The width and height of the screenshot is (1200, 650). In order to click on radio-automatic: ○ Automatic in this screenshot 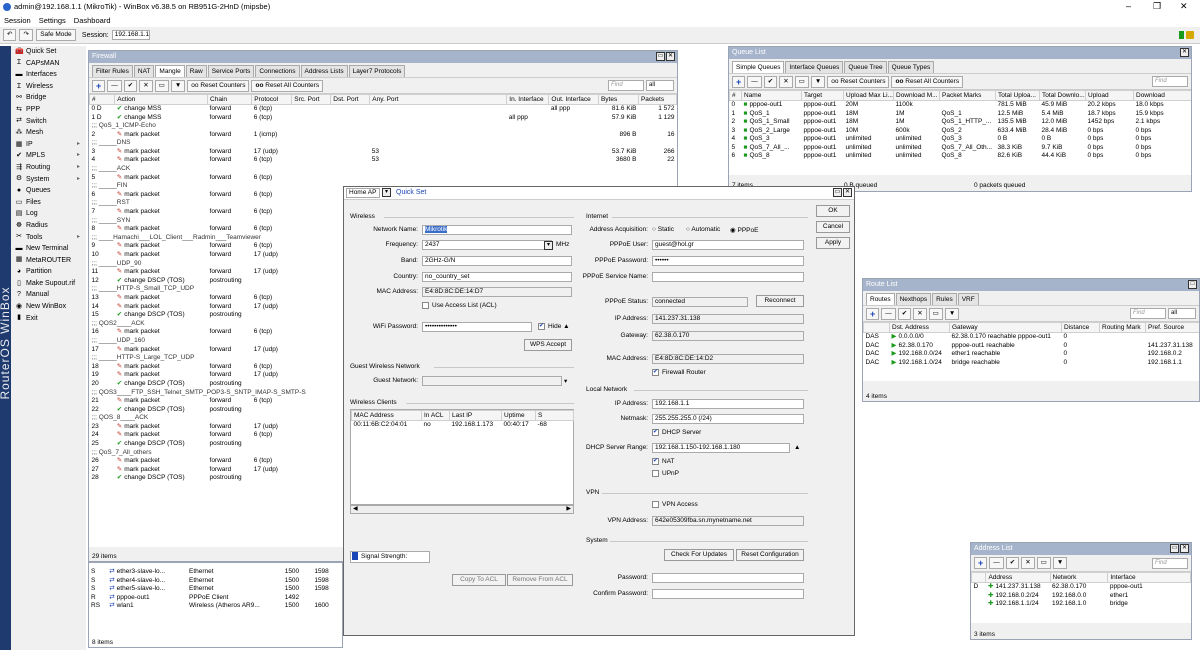, I will do `click(703, 229)`.